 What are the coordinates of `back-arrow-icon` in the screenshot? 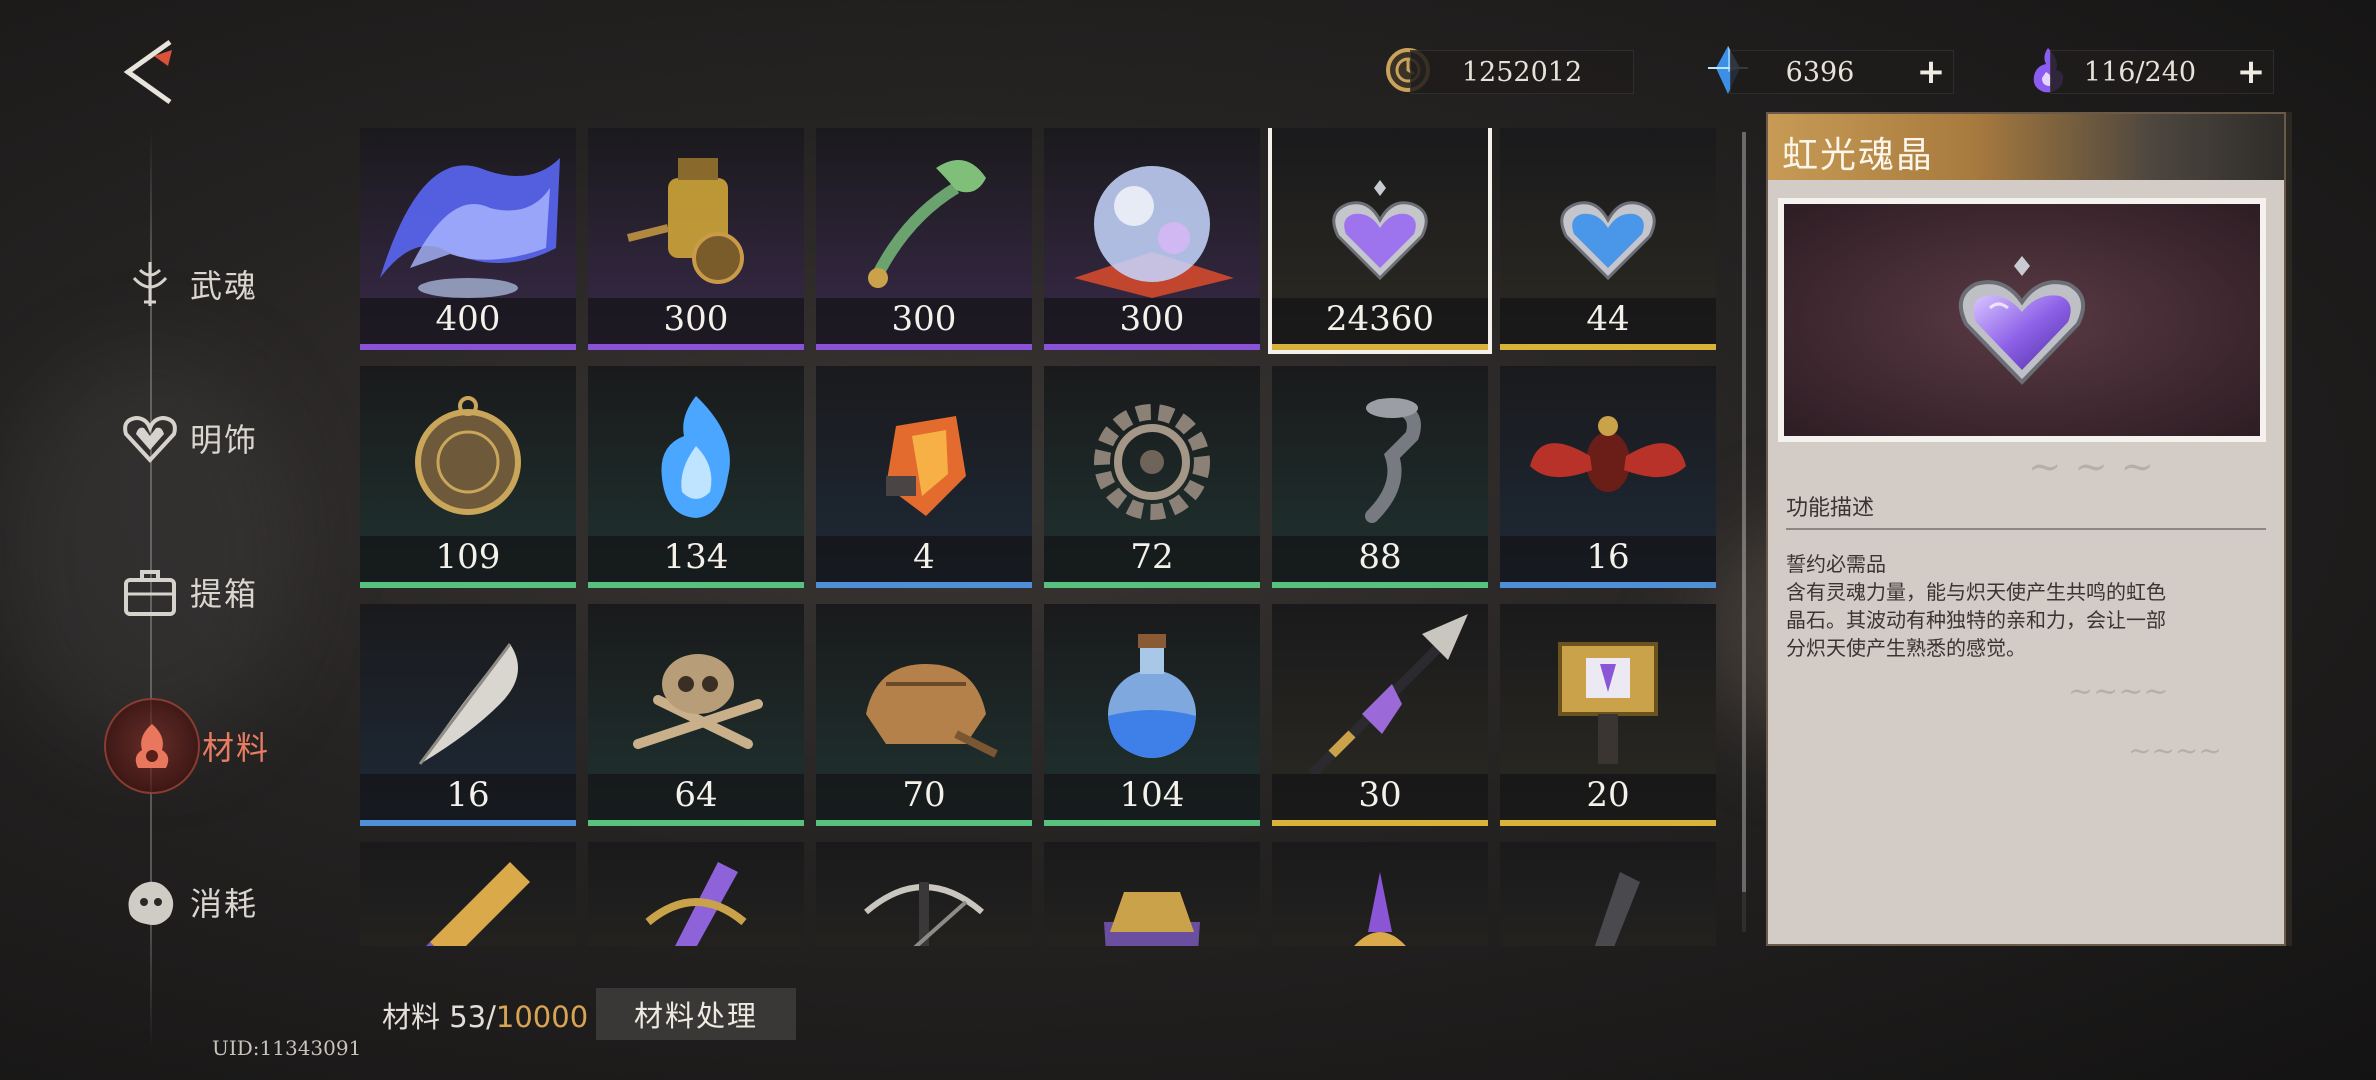 It's located at (150, 72).